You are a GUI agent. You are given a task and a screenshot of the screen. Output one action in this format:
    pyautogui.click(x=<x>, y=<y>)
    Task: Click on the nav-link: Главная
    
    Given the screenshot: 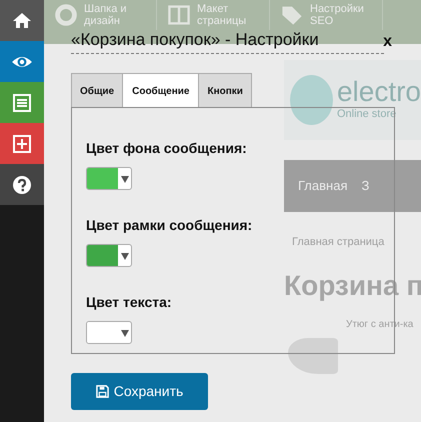 What is the action you would take?
    pyautogui.click(x=323, y=186)
    